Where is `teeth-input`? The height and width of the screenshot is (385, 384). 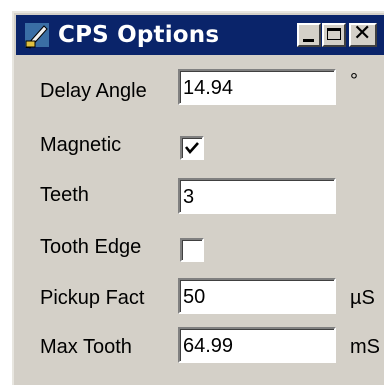 teeth-input is located at coordinates (256, 197).